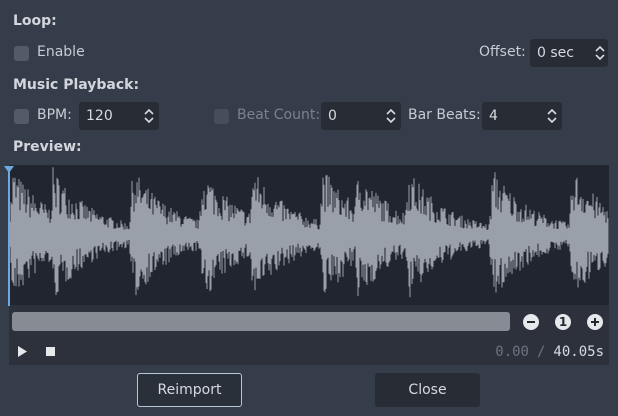 The height and width of the screenshot is (416, 618). Describe the element at coordinates (61, 52) in the screenshot. I see `loop-enable-label: Enable` at that location.